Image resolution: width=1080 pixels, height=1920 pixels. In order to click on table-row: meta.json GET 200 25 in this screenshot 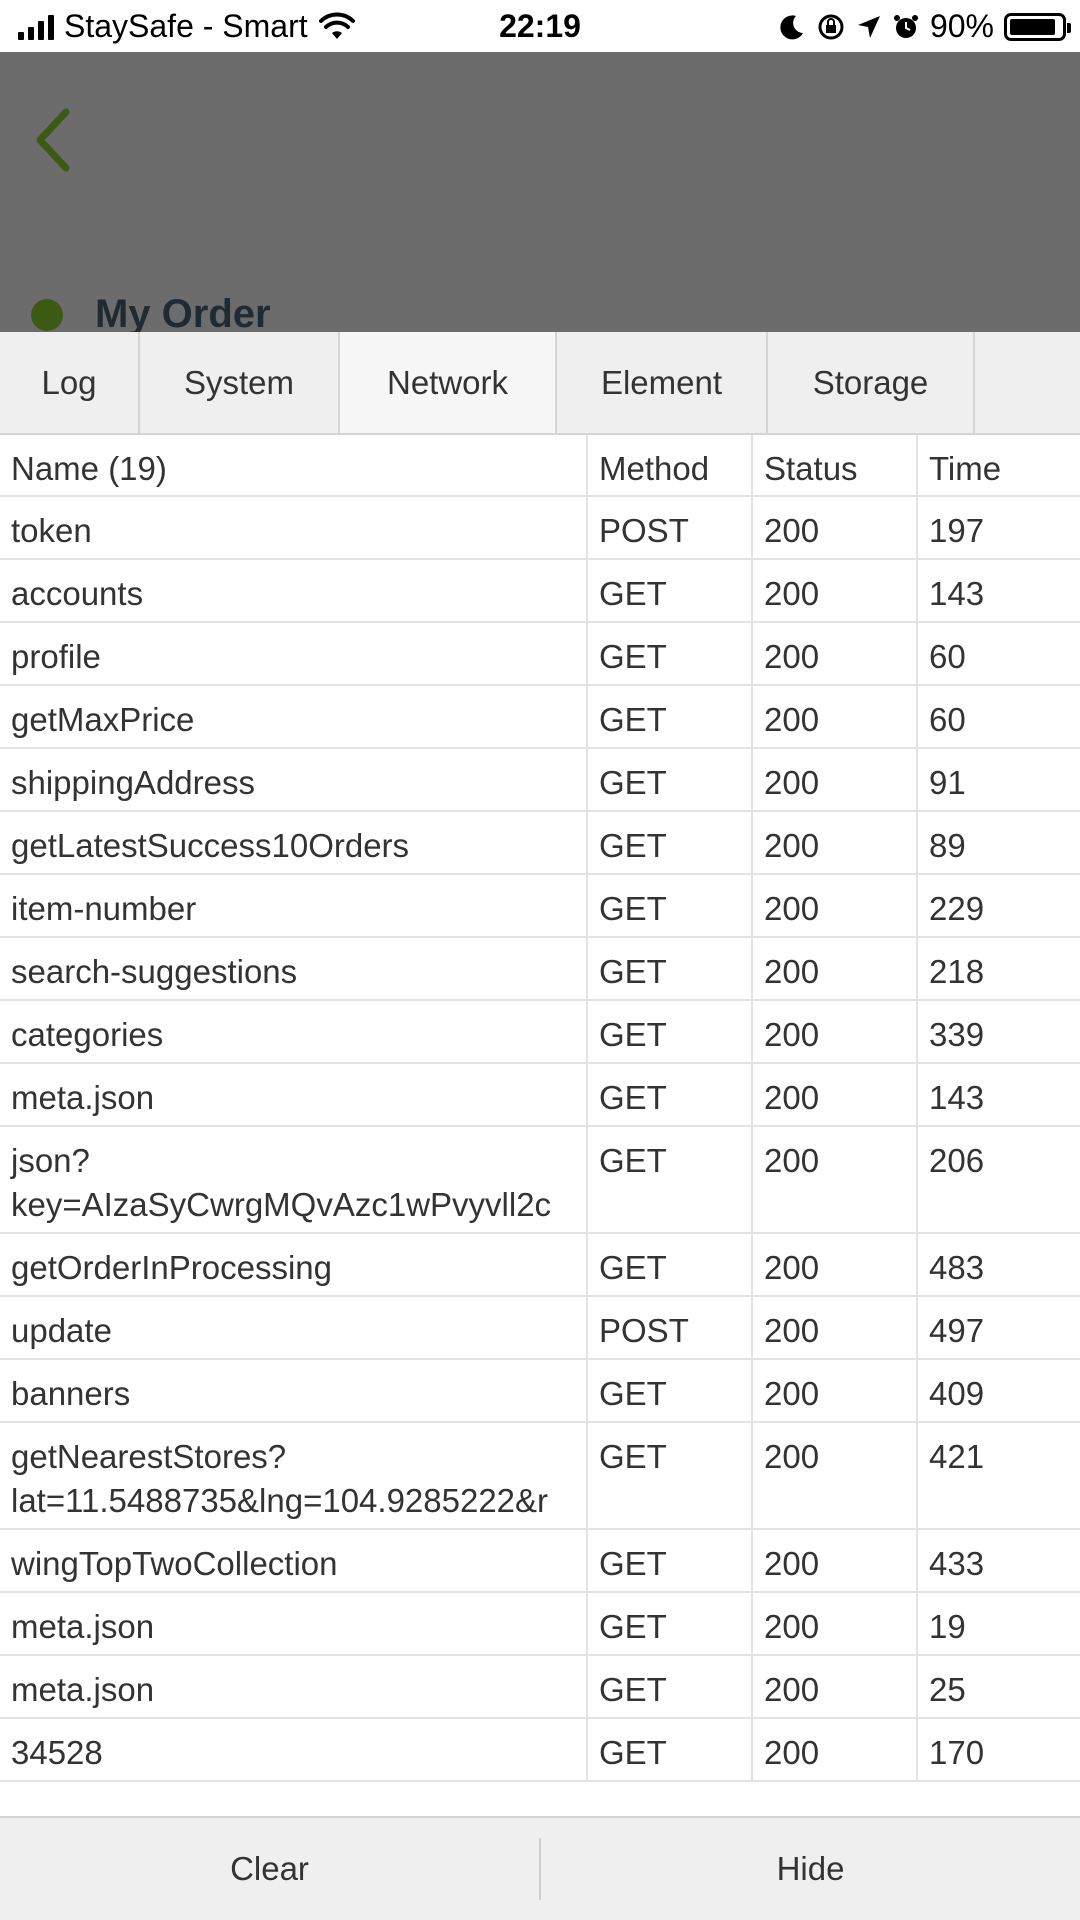, I will do `click(540, 1687)`.